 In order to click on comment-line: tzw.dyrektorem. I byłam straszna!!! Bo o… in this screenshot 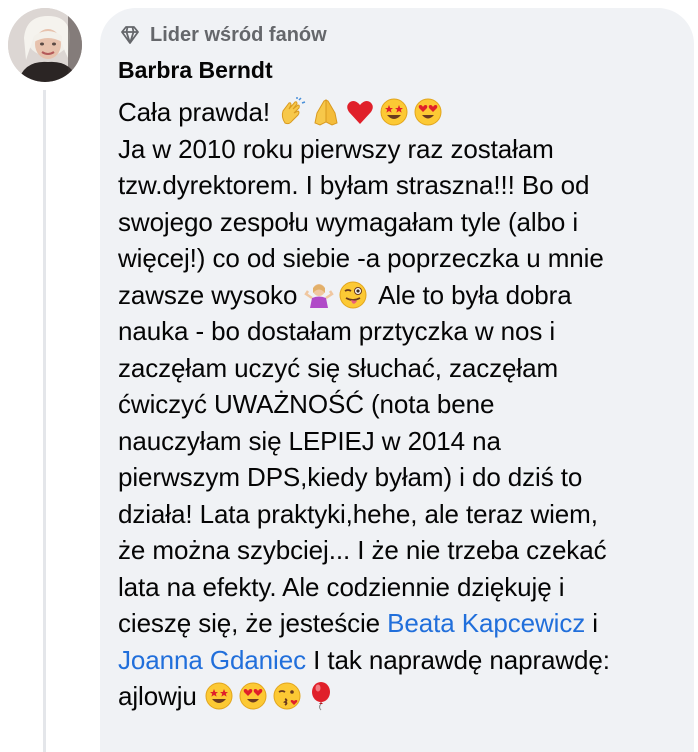, I will do `click(354, 185)`.